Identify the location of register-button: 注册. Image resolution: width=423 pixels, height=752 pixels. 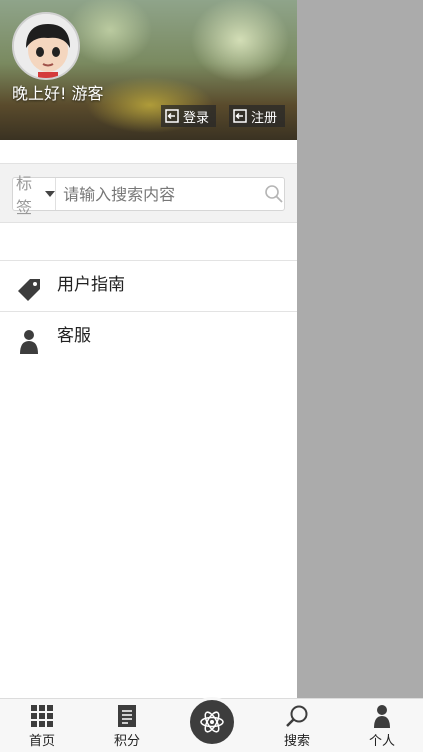
(257, 116).